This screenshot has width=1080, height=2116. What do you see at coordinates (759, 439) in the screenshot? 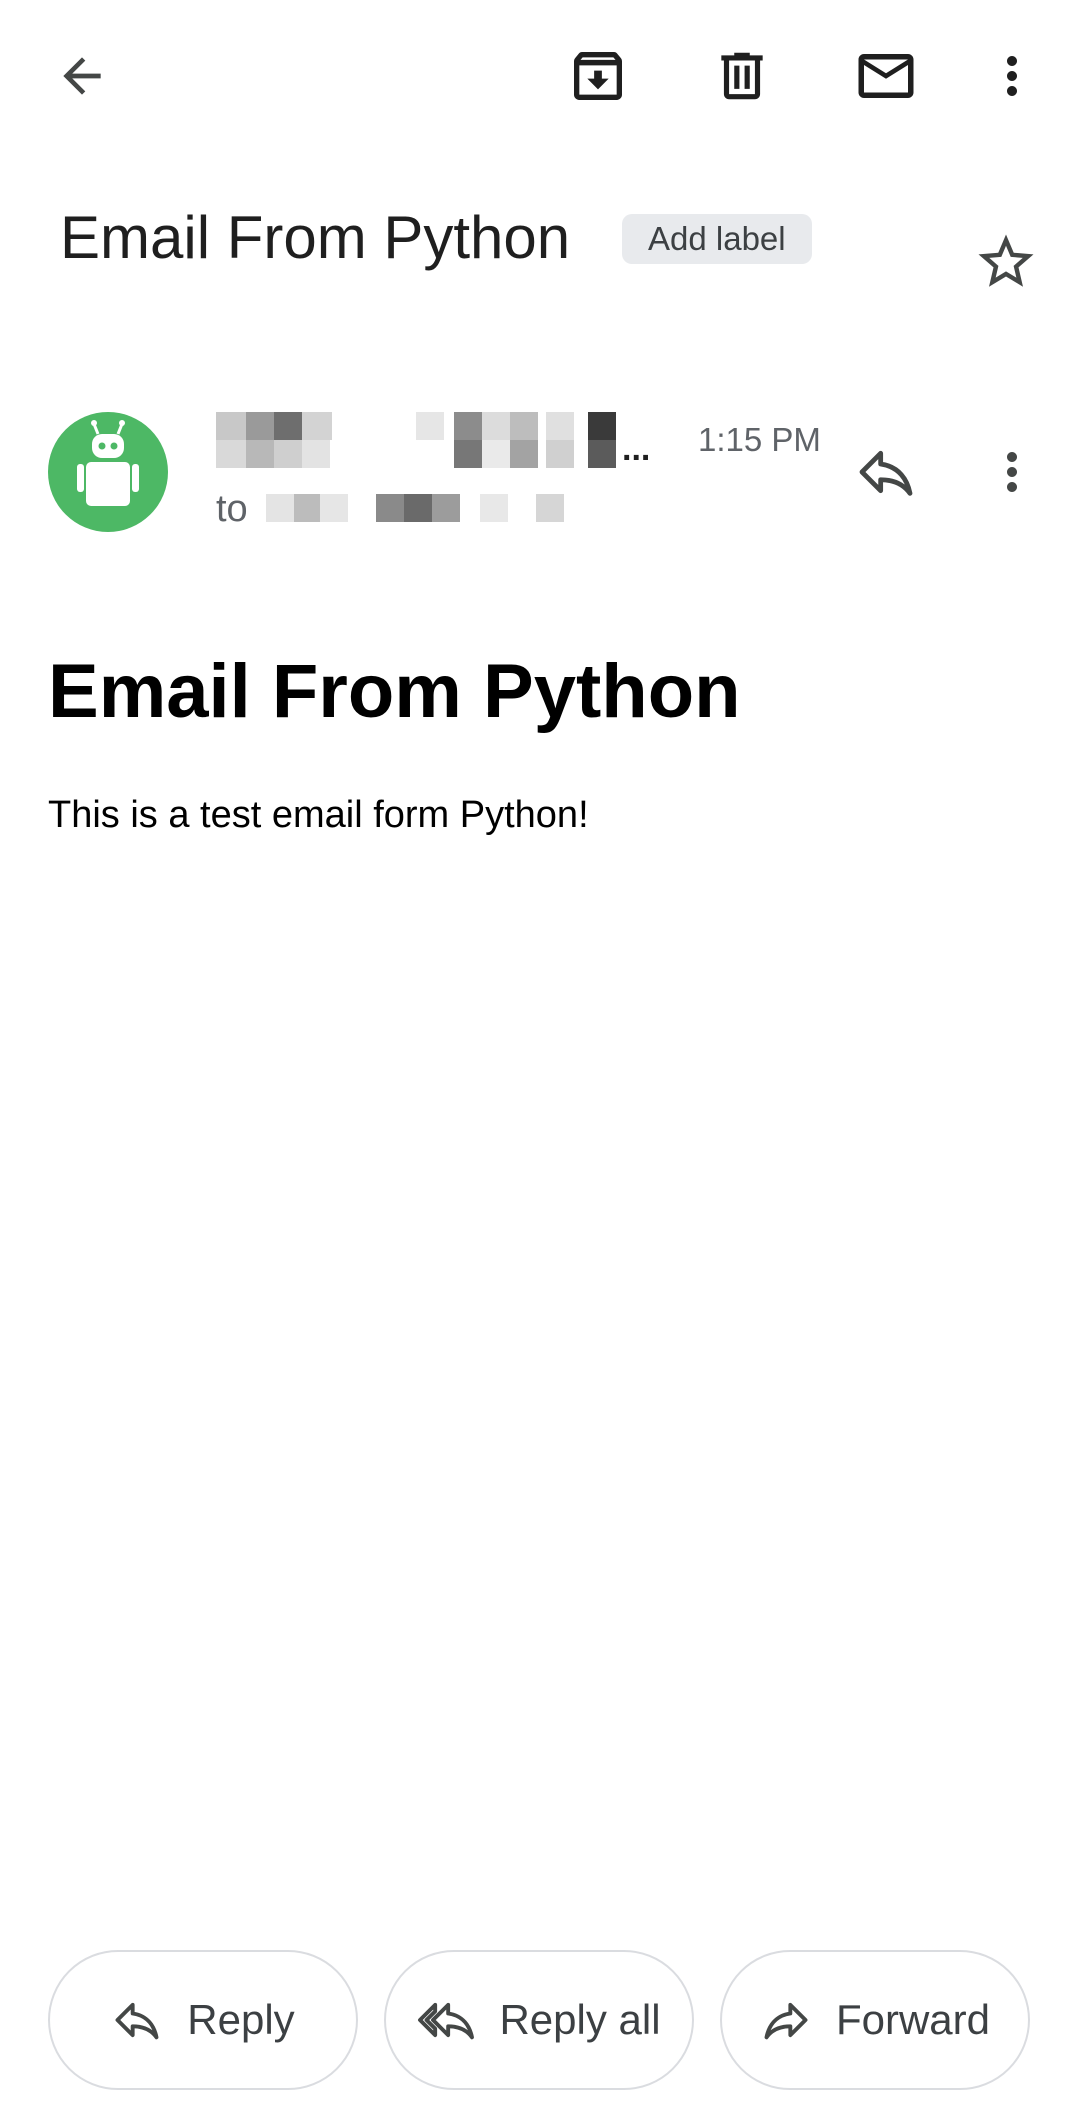
I see `email-time: 1:15 PM` at bounding box center [759, 439].